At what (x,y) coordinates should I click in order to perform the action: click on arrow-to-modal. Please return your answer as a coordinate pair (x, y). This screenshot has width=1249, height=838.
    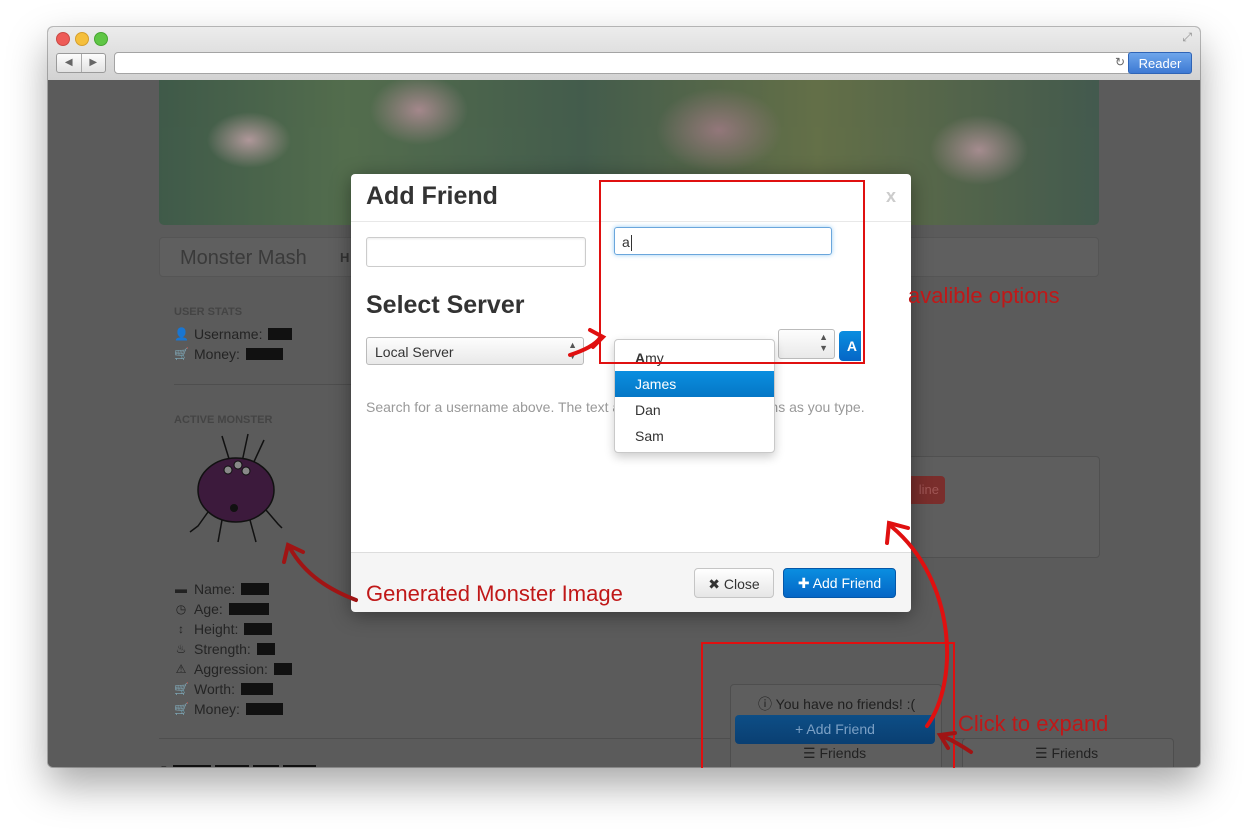
    Looking at the image, I should click on (920, 626).